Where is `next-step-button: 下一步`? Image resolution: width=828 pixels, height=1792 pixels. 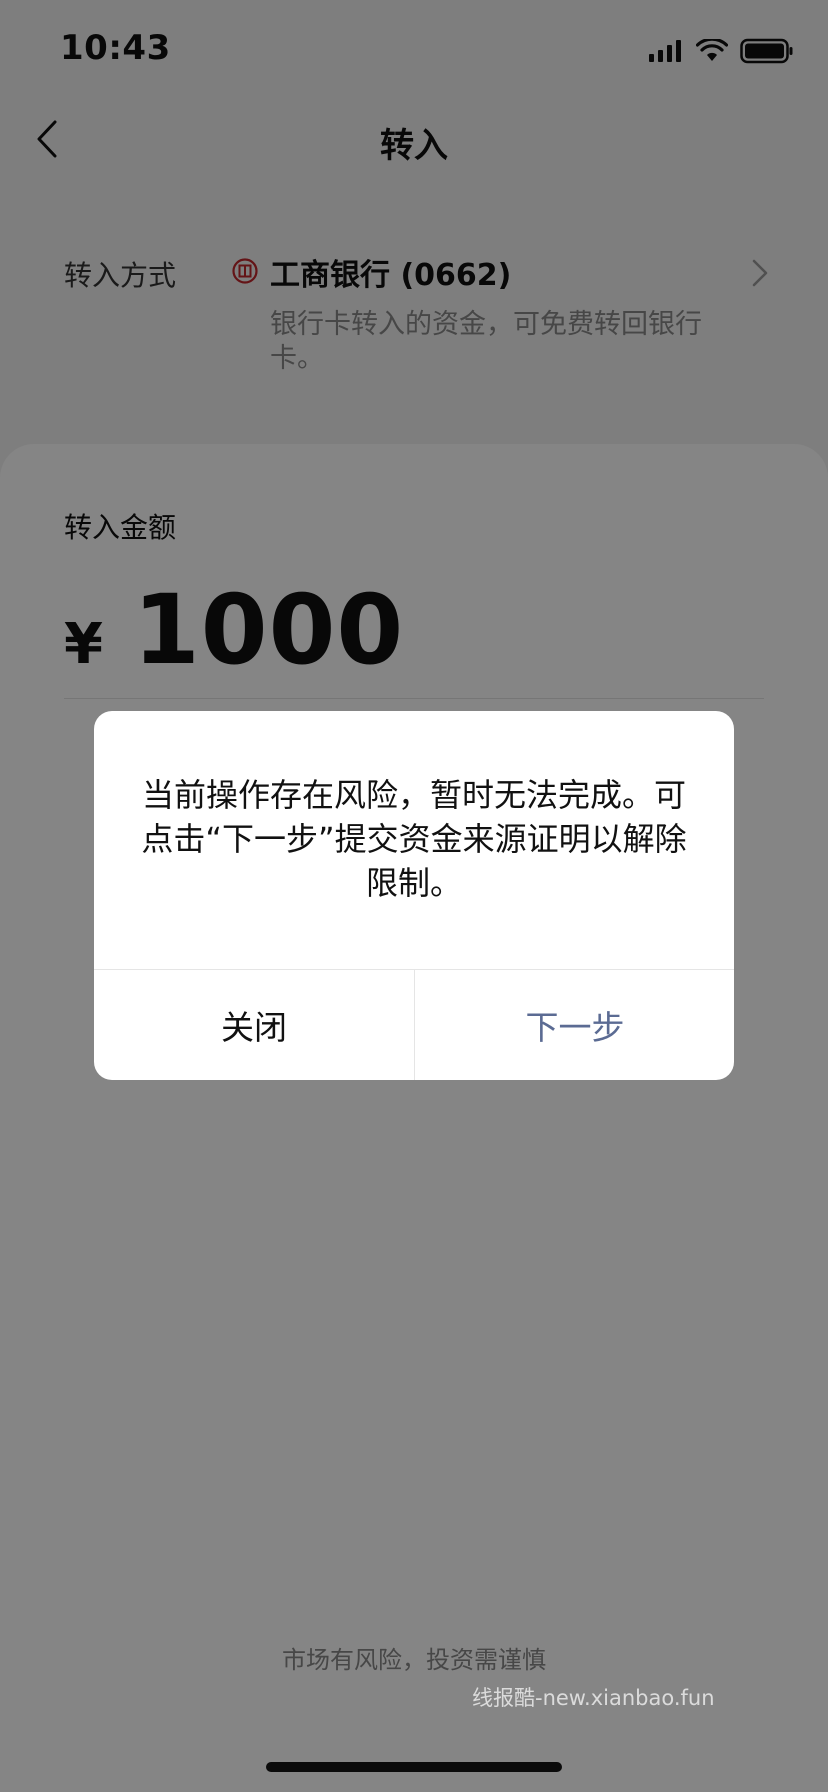 next-step-button: 下一步 is located at coordinates (574, 1025).